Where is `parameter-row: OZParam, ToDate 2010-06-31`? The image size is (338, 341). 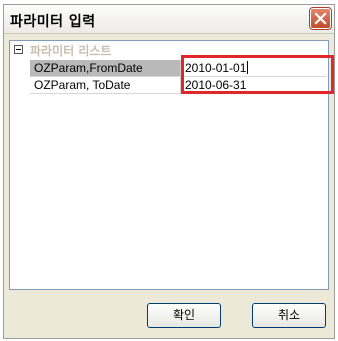 parameter-row: OZParam, ToDate 2010-06-31 is located at coordinates (169, 85).